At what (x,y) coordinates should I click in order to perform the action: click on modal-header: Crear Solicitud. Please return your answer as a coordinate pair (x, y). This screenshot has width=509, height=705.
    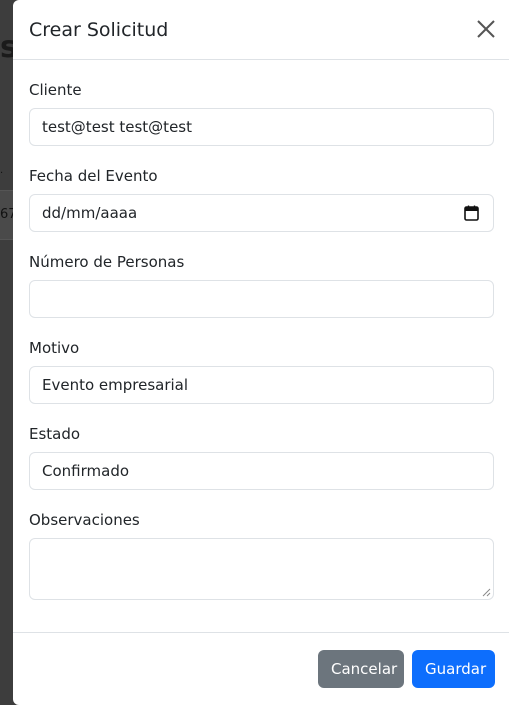
    Looking at the image, I should click on (261, 30).